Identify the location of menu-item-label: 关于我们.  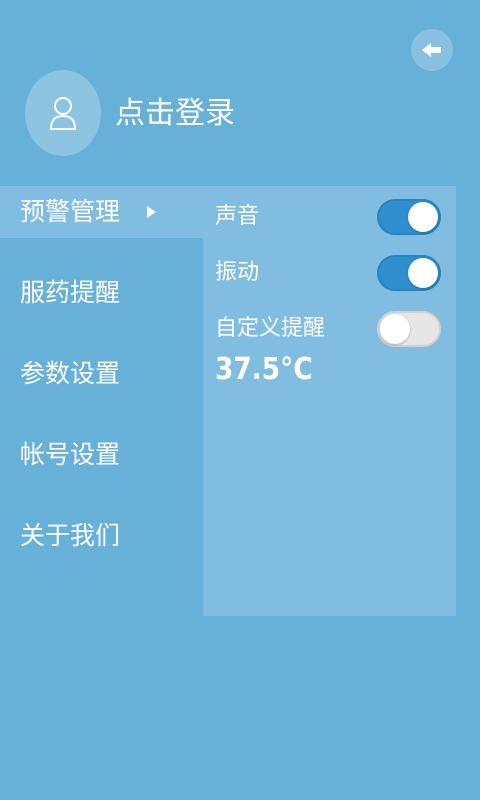
(70, 535).